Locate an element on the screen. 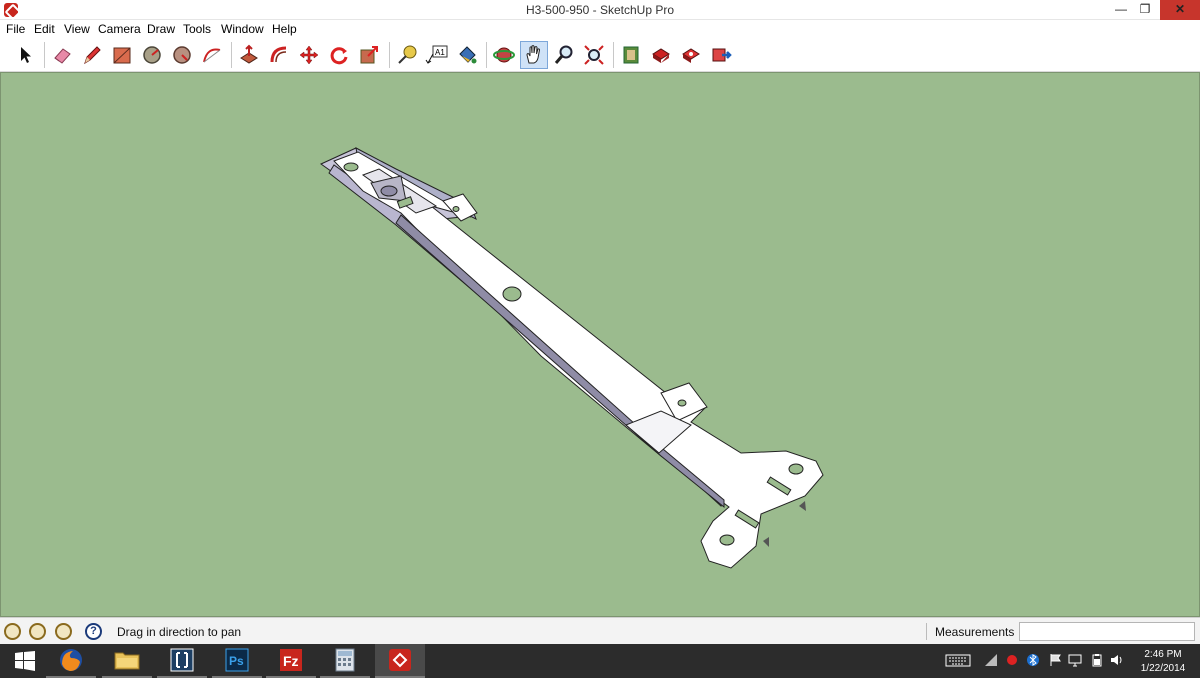  polygon-icon is located at coordinates (182, 55).